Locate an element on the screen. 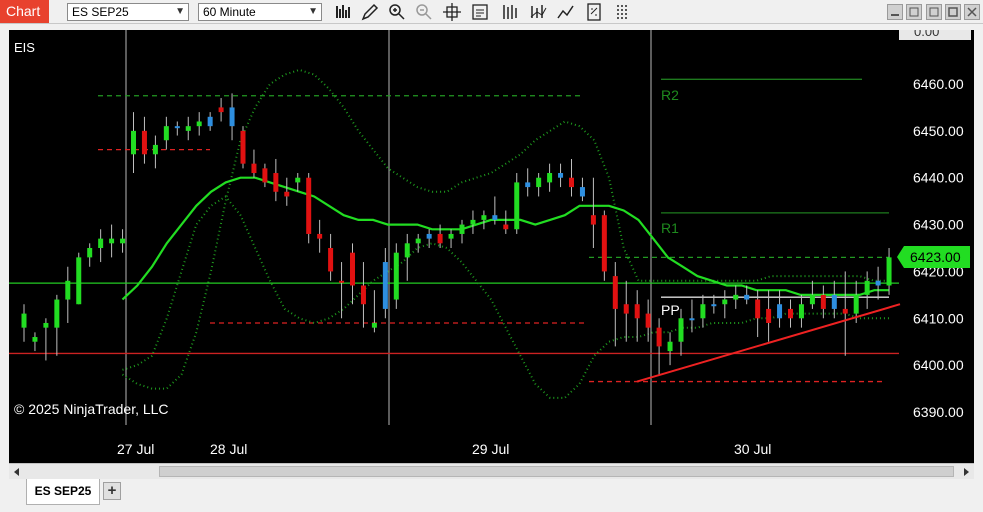 This screenshot has height=512, width=983. instrument-label: EIS is located at coordinates (24, 47).